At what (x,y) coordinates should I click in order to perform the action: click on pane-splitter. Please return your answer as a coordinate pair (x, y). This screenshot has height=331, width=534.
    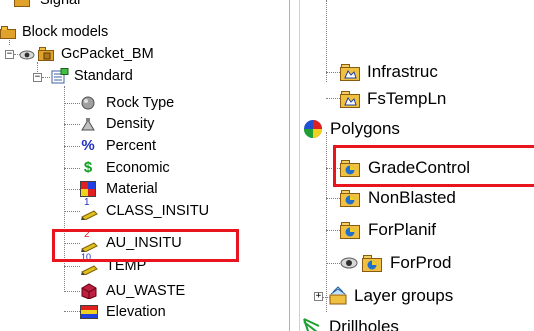
    Looking at the image, I should click on (294, 165).